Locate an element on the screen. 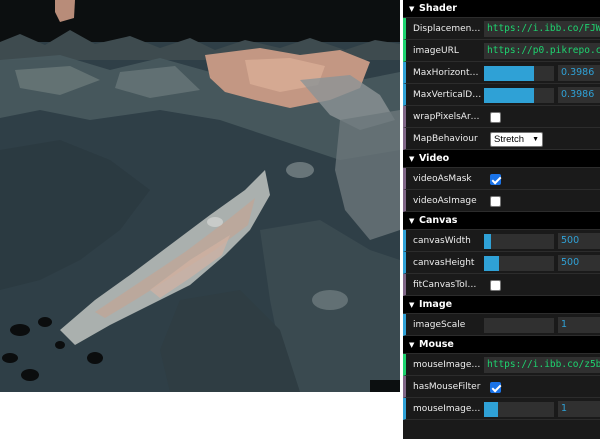 The image size is (600, 439). control-row: canvasWidth 500 is located at coordinates (501, 241).